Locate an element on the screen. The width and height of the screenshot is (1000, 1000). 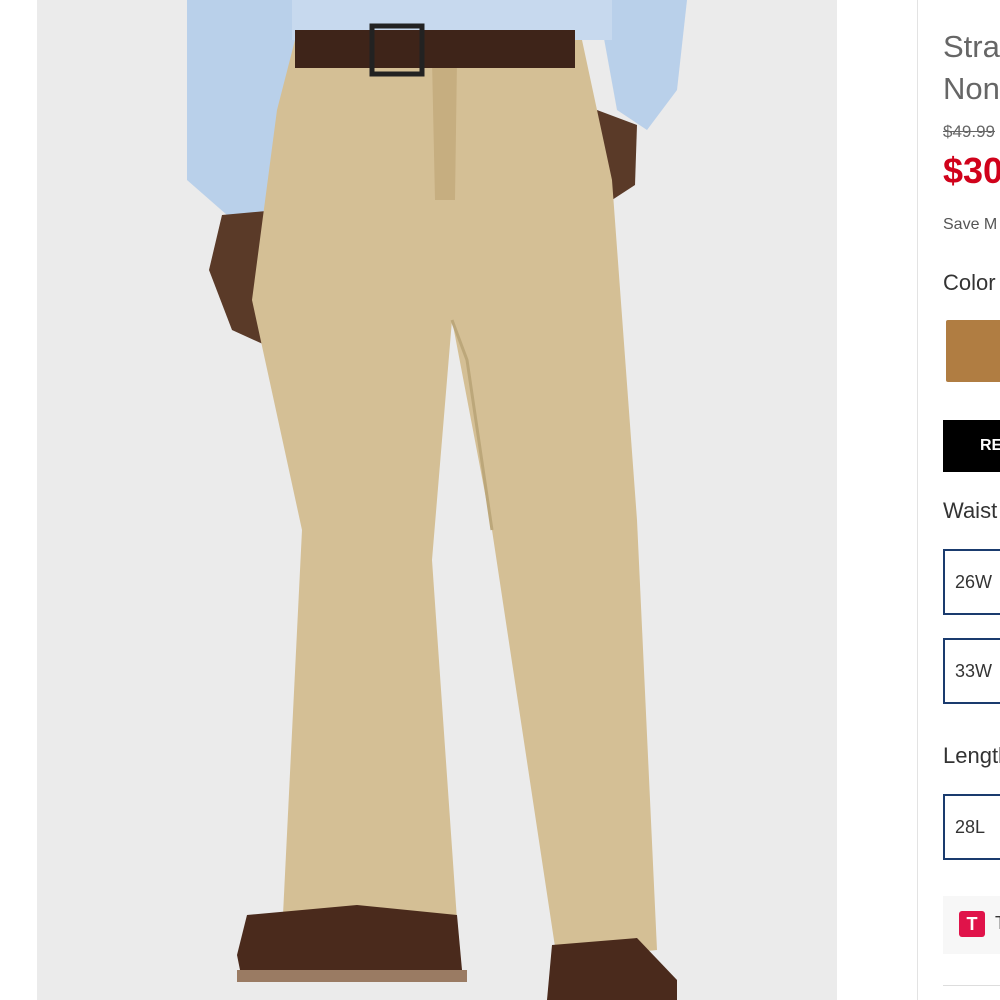
product-title-line-1: Straight is located at coordinates (971, 46).